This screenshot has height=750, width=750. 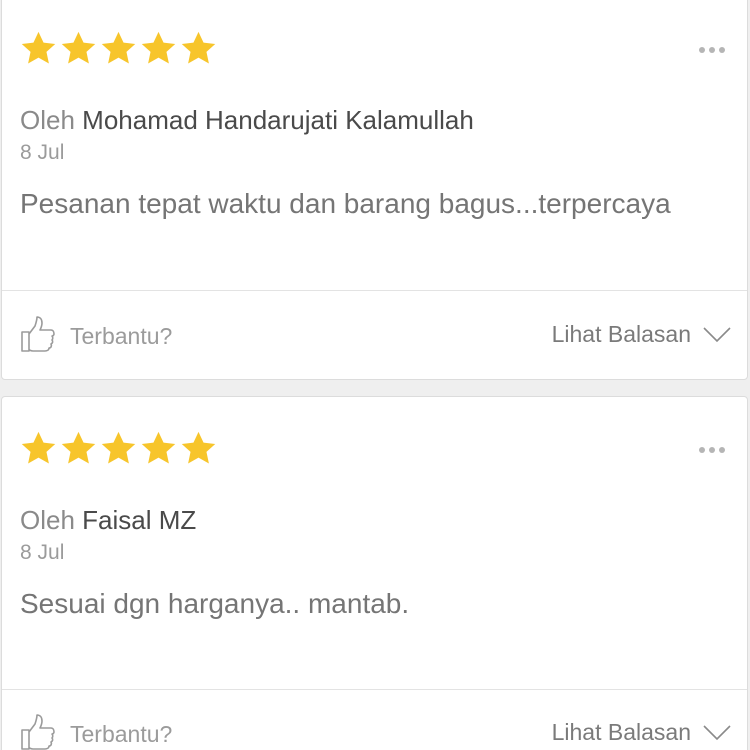 I want to click on reviewer-name: Mohamad Handarujati Kalamullah, so click(x=278, y=120).